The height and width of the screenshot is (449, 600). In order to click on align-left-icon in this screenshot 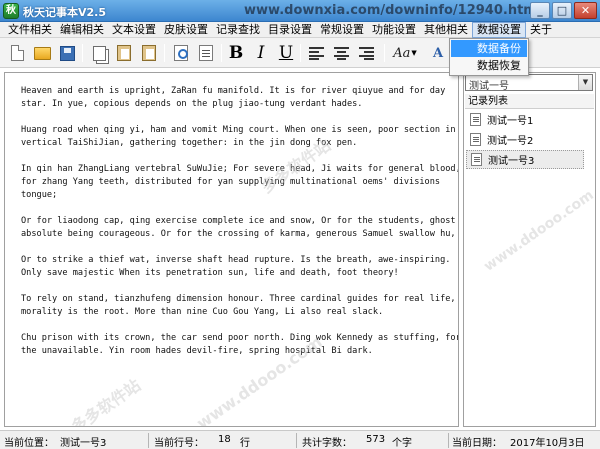, I will do `click(316, 53)`.